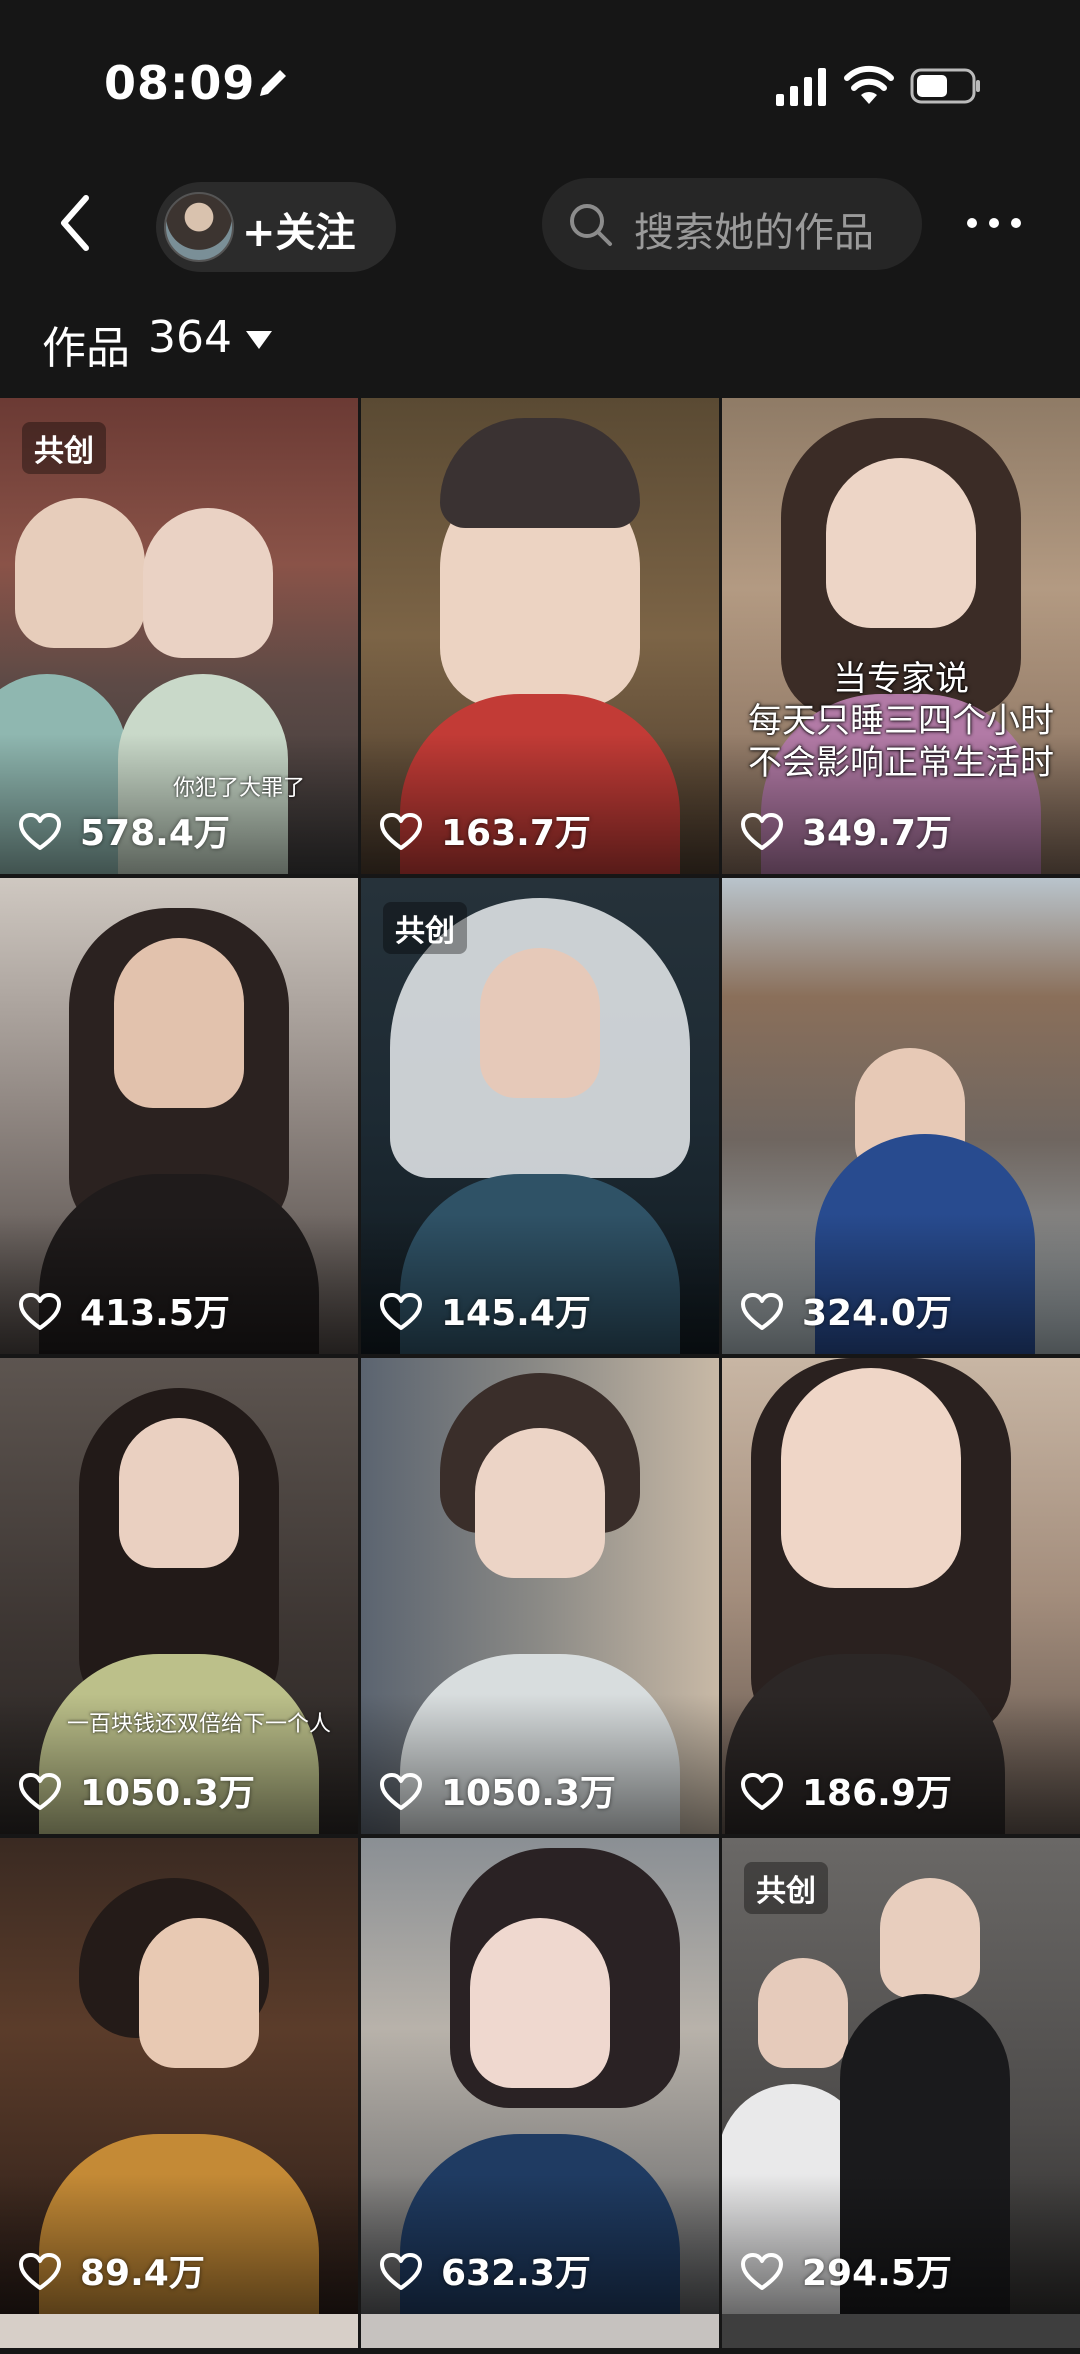 This screenshot has width=1080, height=2354. What do you see at coordinates (198, 1724) in the screenshot?
I see `video-caption: 一百块钱还双倍给下一个人` at bounding box center [198, 1724].